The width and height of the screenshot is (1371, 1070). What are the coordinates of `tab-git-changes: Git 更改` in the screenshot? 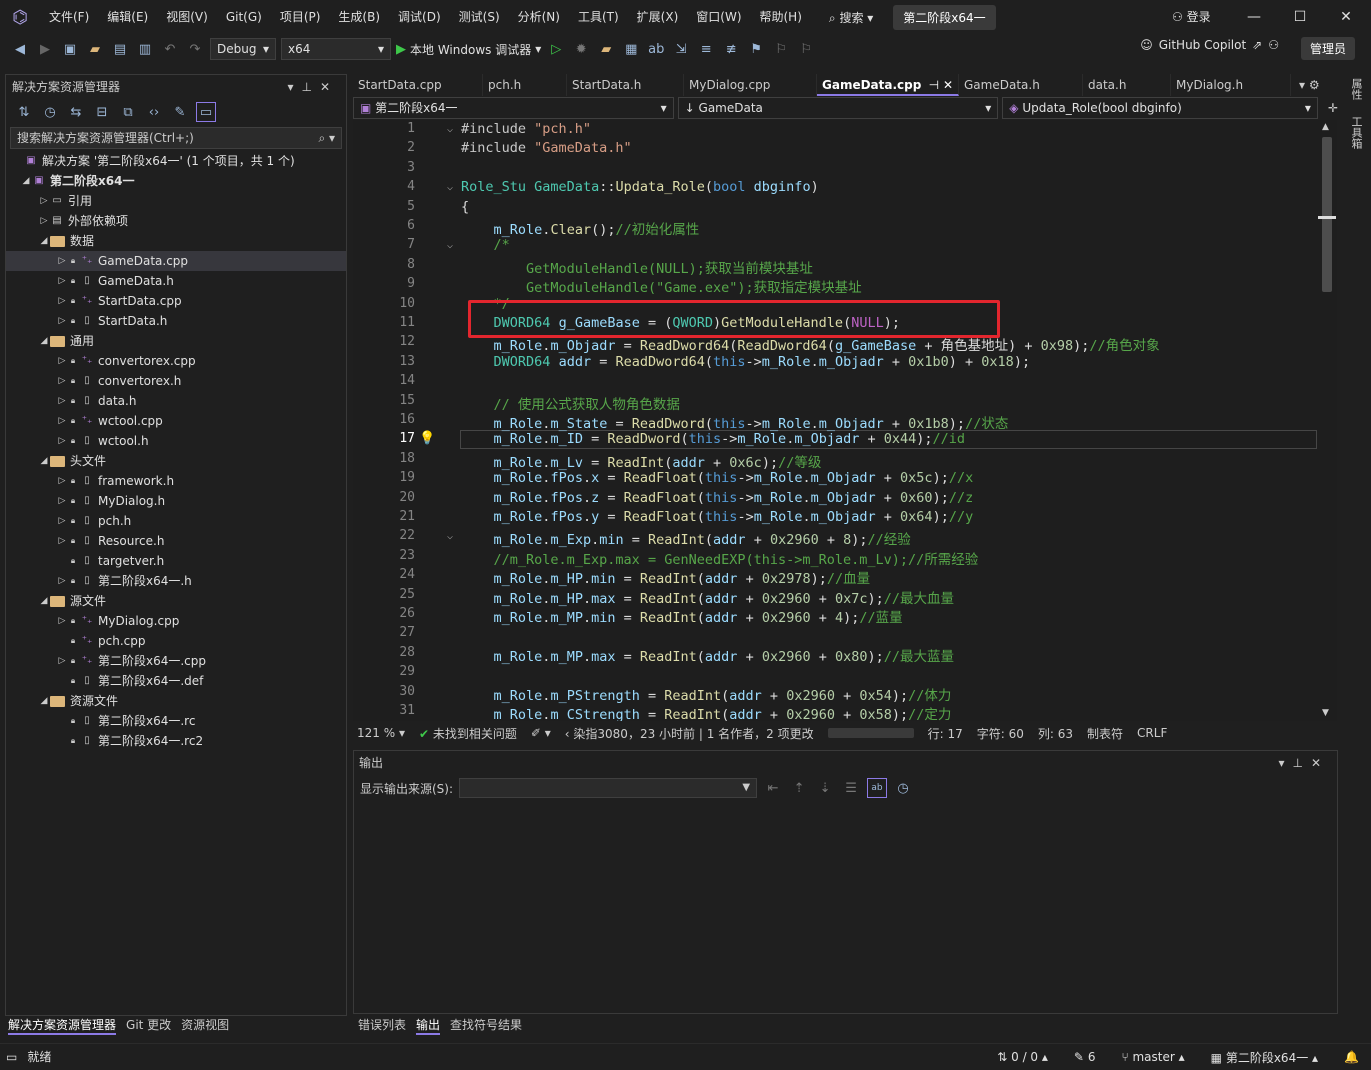 It's located at (148, 1025).